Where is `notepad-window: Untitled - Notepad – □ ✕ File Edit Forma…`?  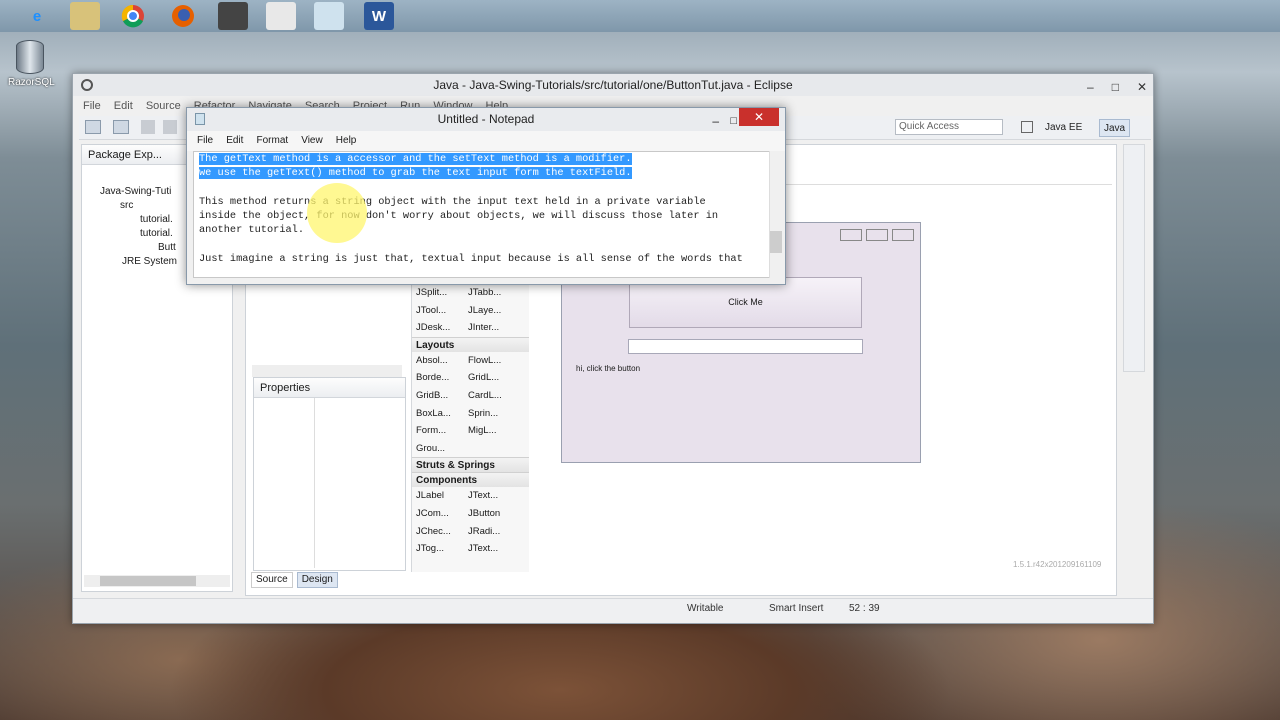
notepad-window: Untitled - Notepad – □ ✕ File Edit Forma… is located at coordinates (486, 196).